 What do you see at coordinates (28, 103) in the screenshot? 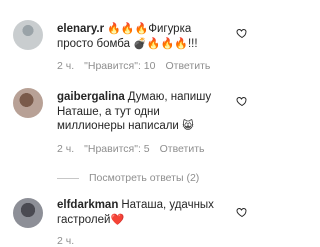
I see `avatar-gaibergalina` at bounding box center [28, 103].